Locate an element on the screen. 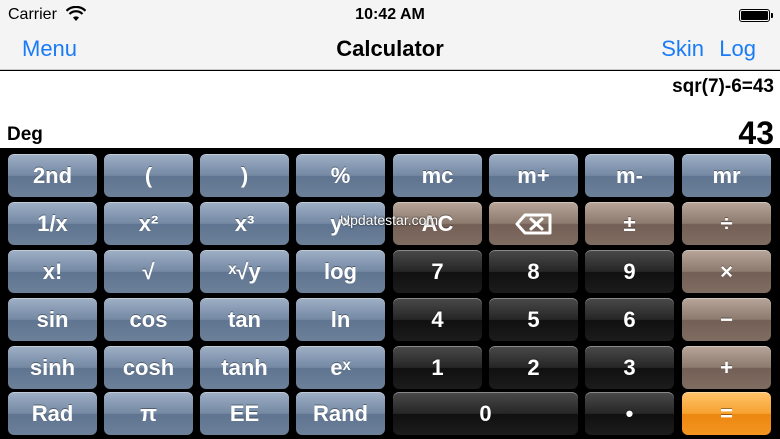 Image resolution: width=780 pixels, height=439 pixels. menu-button: Menu is located at coordinates (49, 49).